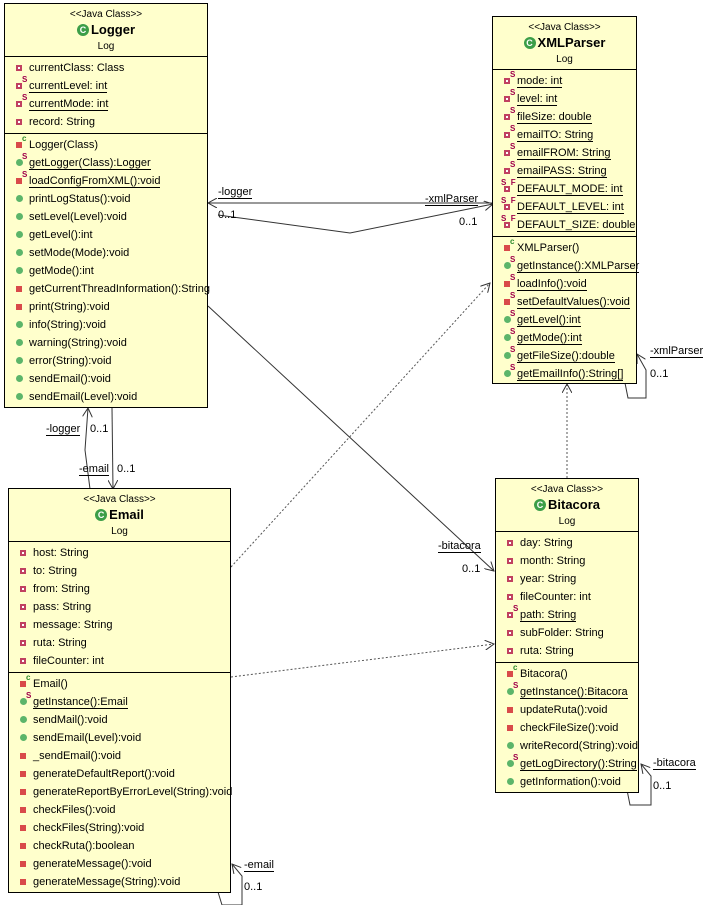 The image size is (704, 905). What do you see at coordinates (106, 162) in the screenshot?
I see `method-row: SgetLogger(Class):Logger` at bounding box center [106, 162].